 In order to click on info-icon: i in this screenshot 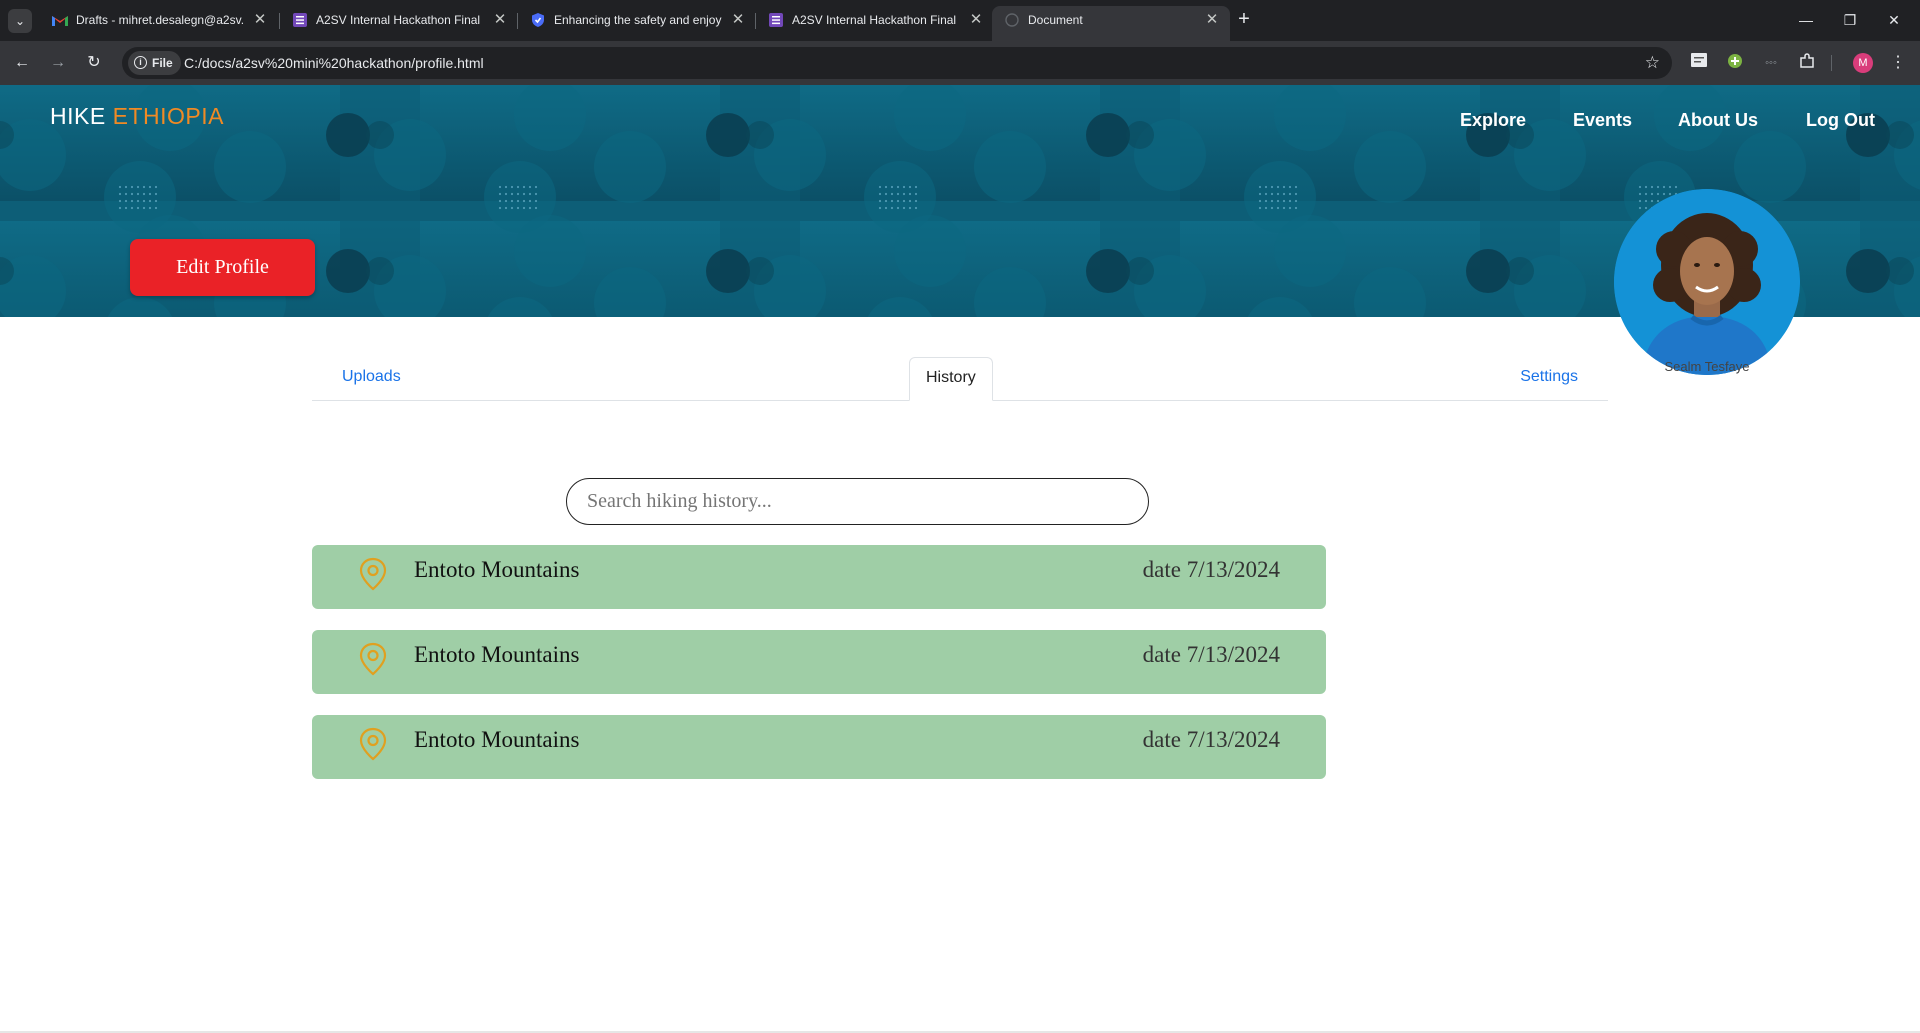, I will do `click(140, 62)`.